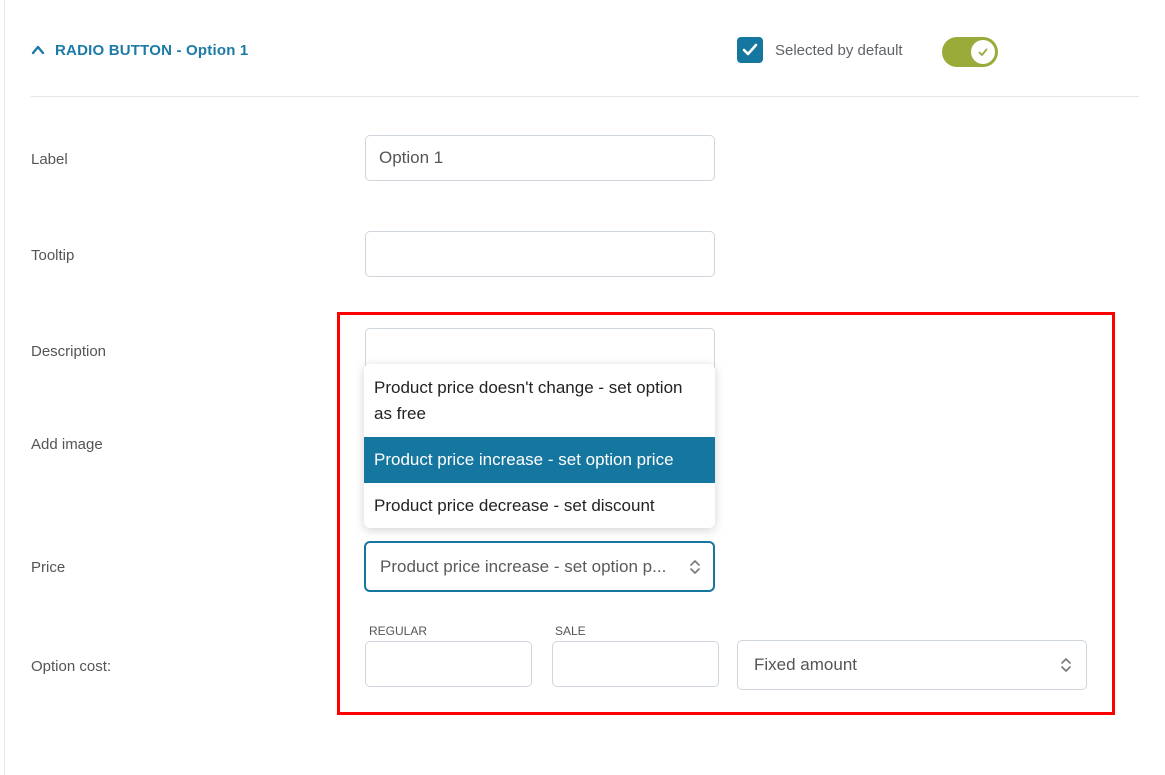 The width and height of the screenshot is (1165, 775). What do you see at coordinates (539, 505) in the screenshot?
I see `price-option-decrease: Product price decrease - set discount` at bounding box center [539, 505].